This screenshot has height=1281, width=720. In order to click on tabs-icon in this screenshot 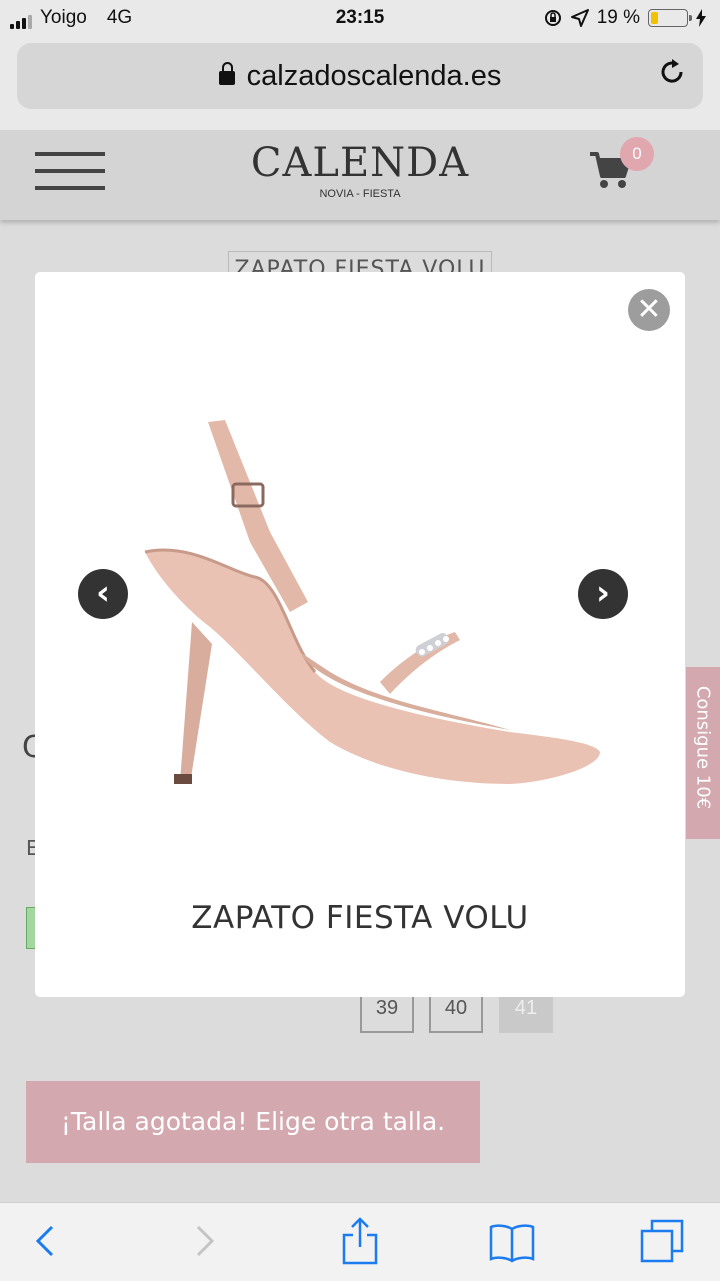, I will do `click(662, 1241)`.